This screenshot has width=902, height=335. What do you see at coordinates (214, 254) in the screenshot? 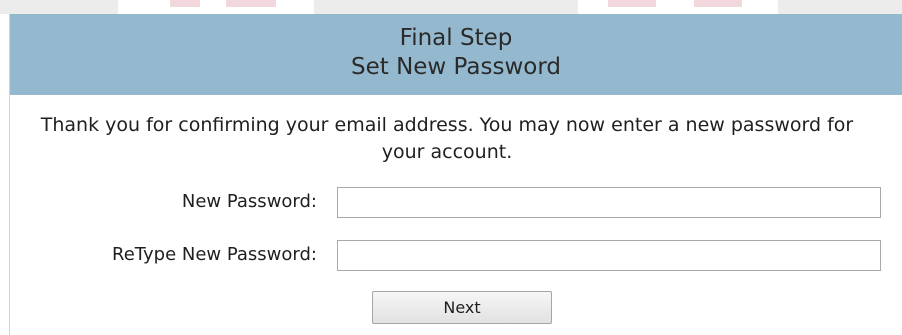
I see `retype-password-label: ReType New Password:` at bounding box center [214, 254].